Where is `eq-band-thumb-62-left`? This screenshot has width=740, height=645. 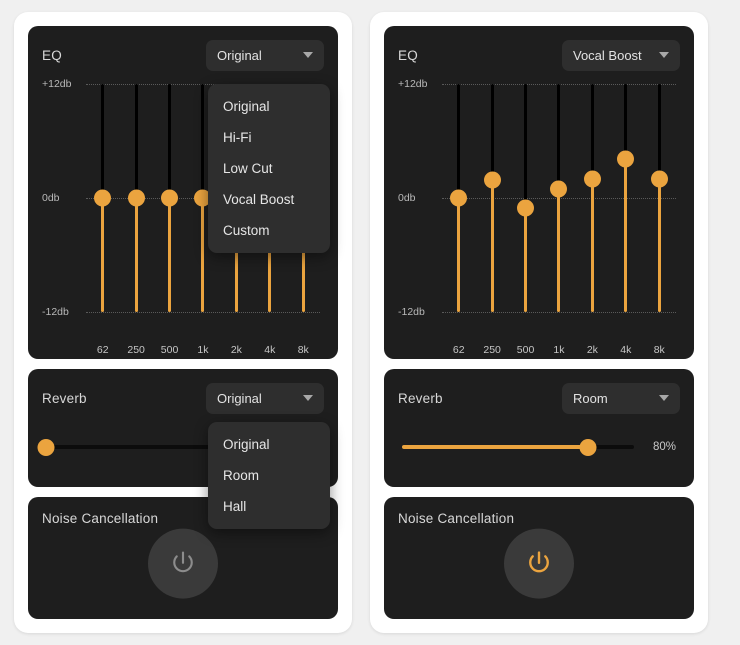 eq-band-thumb-62-left is located at coordinates (103, 198).